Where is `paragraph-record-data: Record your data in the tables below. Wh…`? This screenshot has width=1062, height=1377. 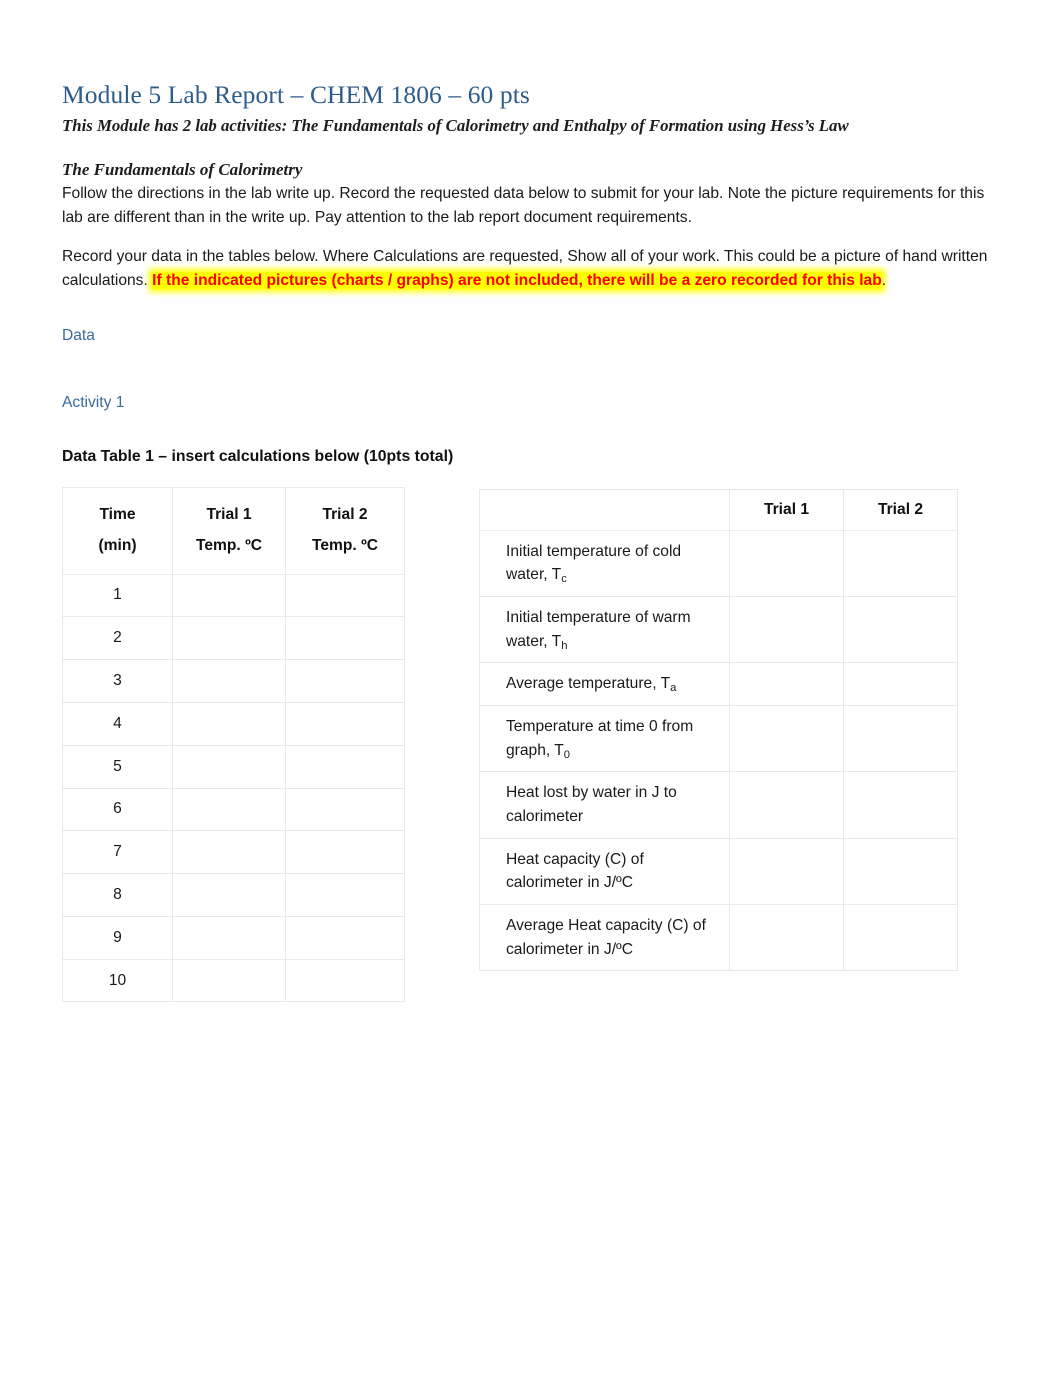 paragraph-record-data: Record your data in the tables below. Wh… is located at coordinates (534, 269).